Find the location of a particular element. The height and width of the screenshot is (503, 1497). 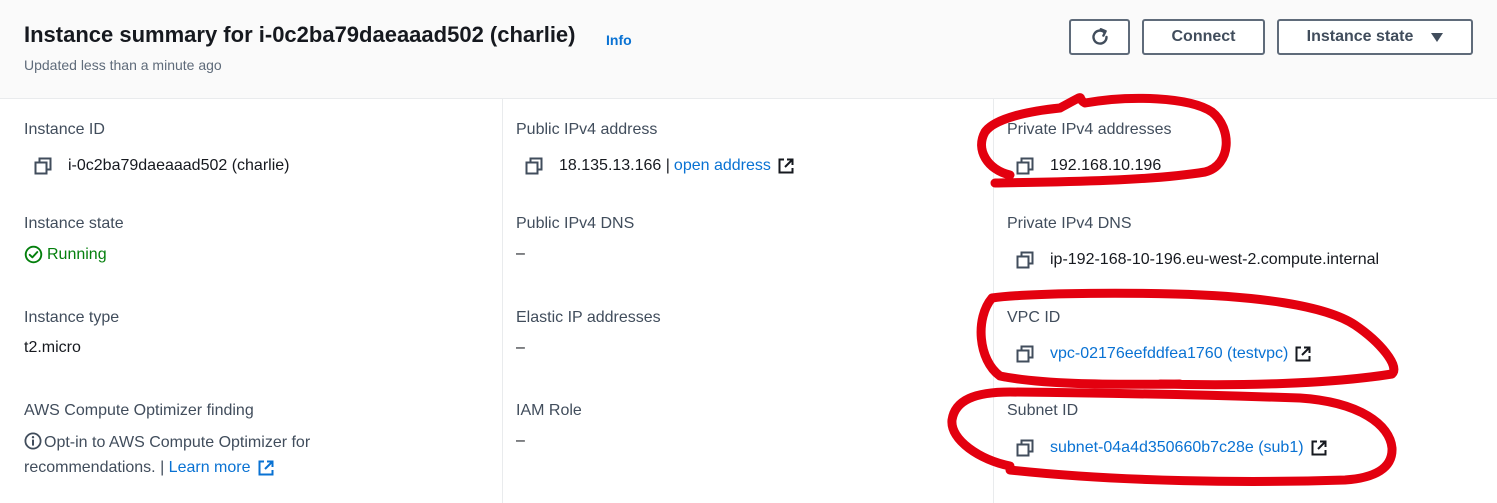

instance-state-label: Instance state is located at coordinates (1360, 36).